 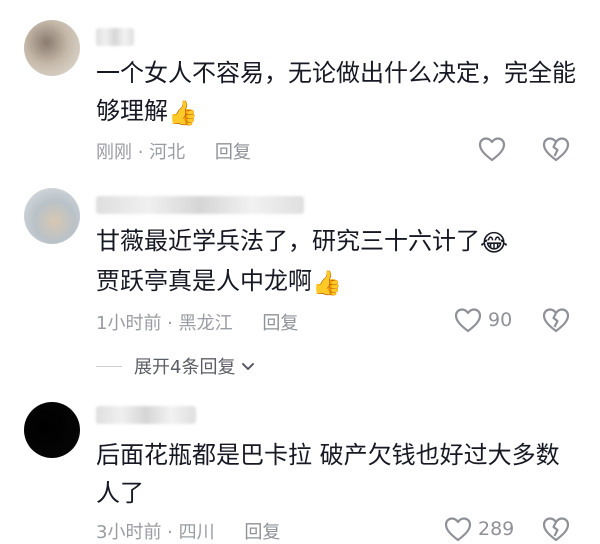 I want to click on comment-meta: 1小时前 · 黑龙江 回复, so click(x=197, y=322).